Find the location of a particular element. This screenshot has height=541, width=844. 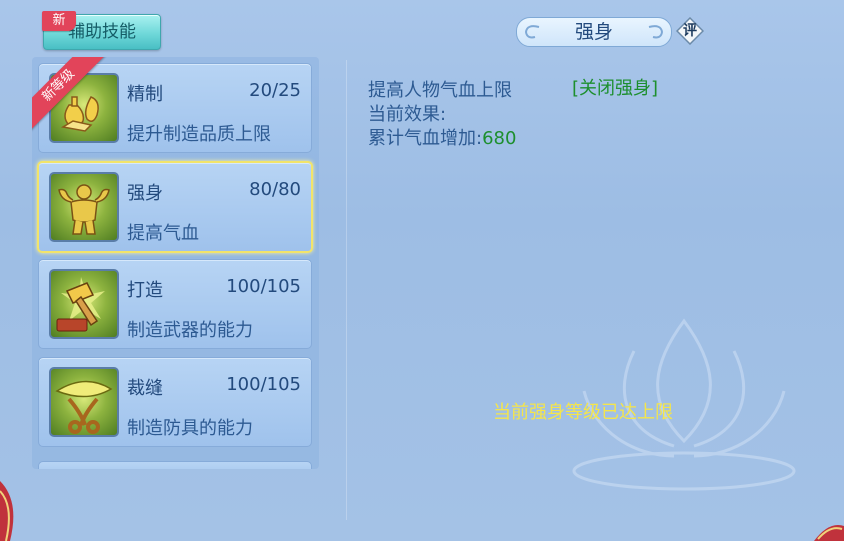

background-lotus-decoration is located at coordinates (684, 404).